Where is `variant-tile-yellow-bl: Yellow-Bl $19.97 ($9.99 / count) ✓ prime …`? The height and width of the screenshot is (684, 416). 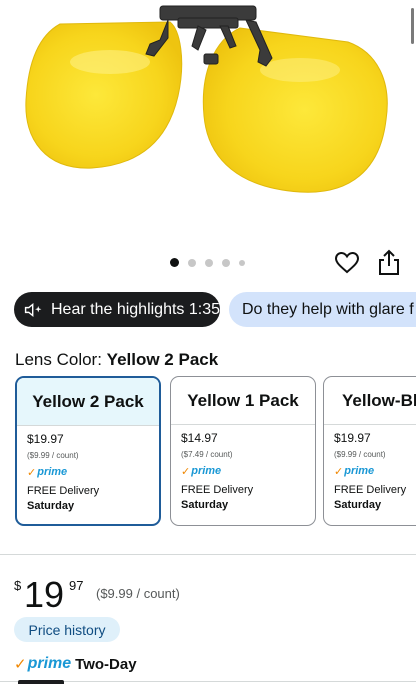 variant-tile-yellow-bl: Yellow-Bl $19.97 ($9.99 / count) ✓ prime … is located at coordinates (369, 451).